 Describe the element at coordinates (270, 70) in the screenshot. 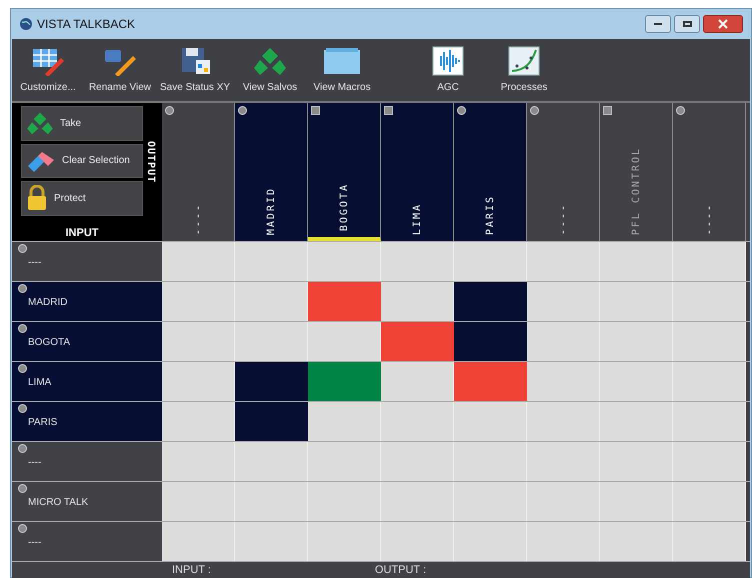

I see `toolbar-button: View Salvos` at that location.